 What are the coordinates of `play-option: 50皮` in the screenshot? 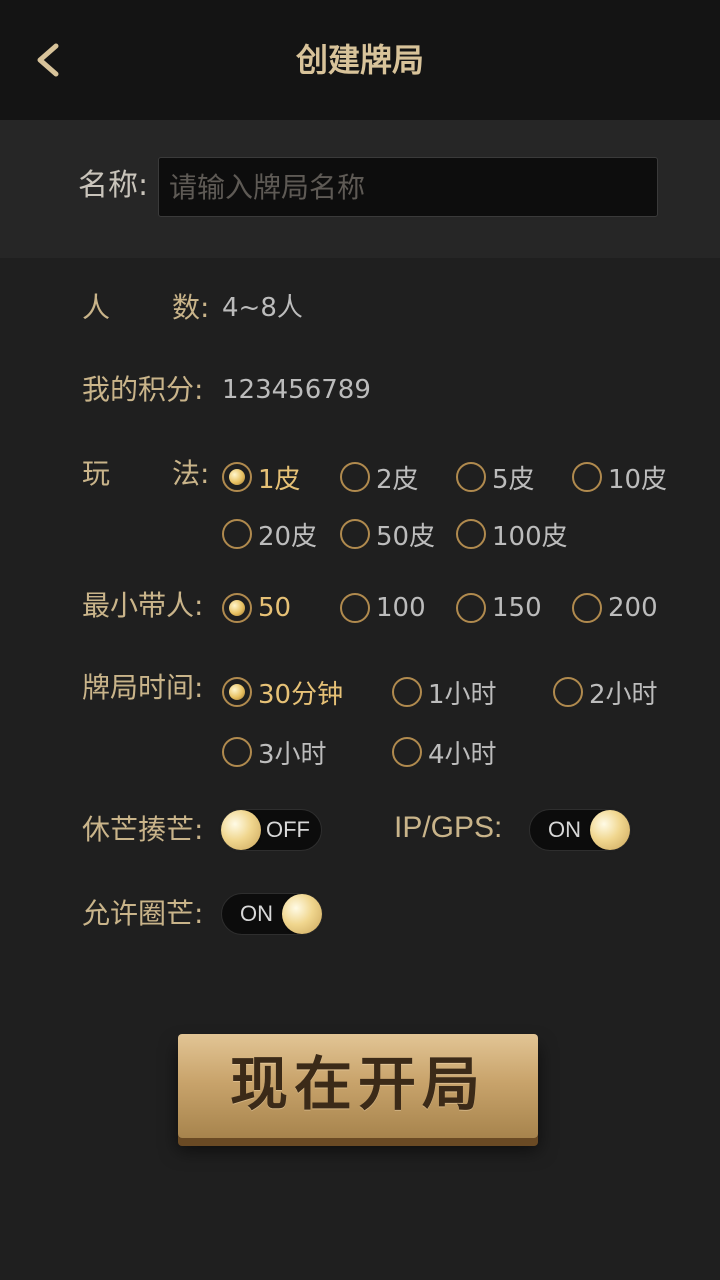 It's located at (387, 534).